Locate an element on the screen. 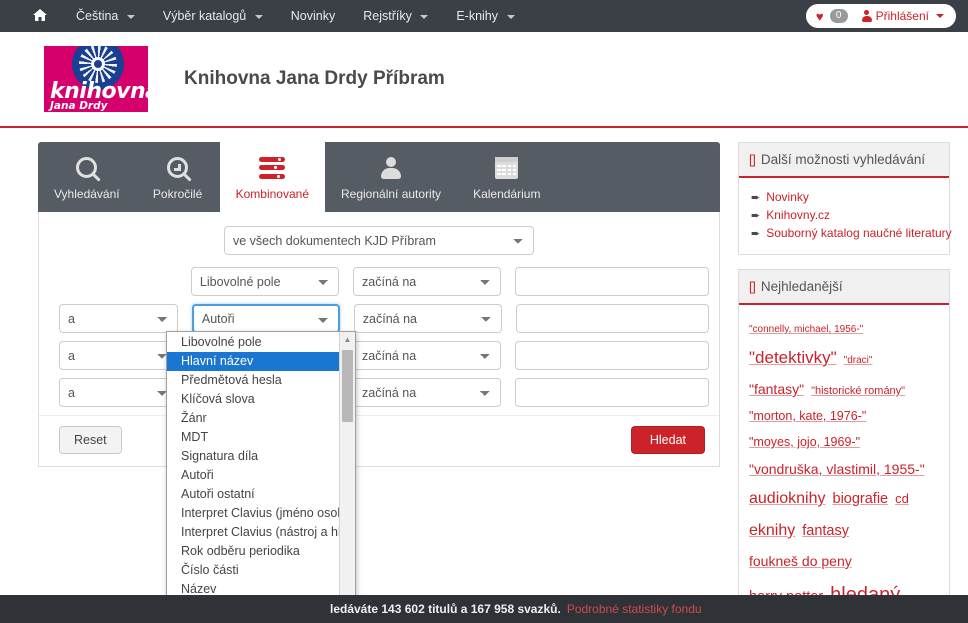 Image resolution: width=968 pixels, height=623 pixels. tag-cloud-item: "vondruška, vlastimil, 1955-" is located at coordinates (837, 469).